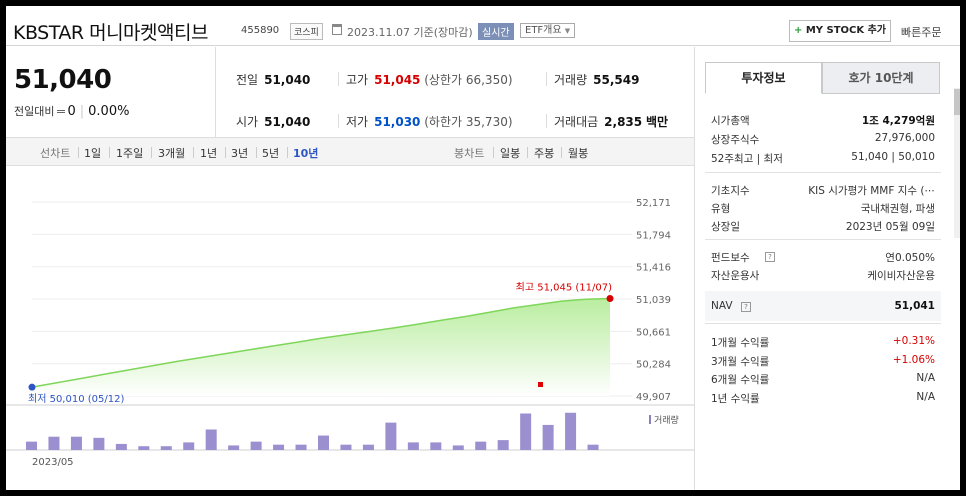  What do you see at coordinates (357, 80) in the screenshot?
I see `stat-label: 고가` at bounding box center [357, 80].